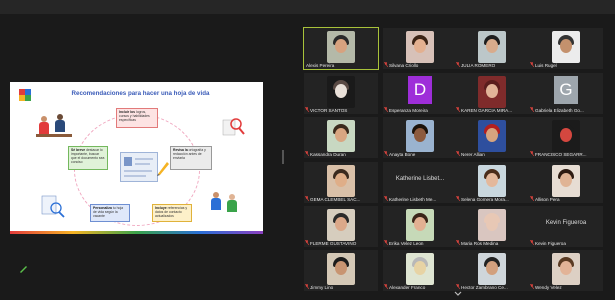 The height and width of the screenshot is (300, 615). I want to click on participant-tile: Alexander Franco, so click(420, 270).